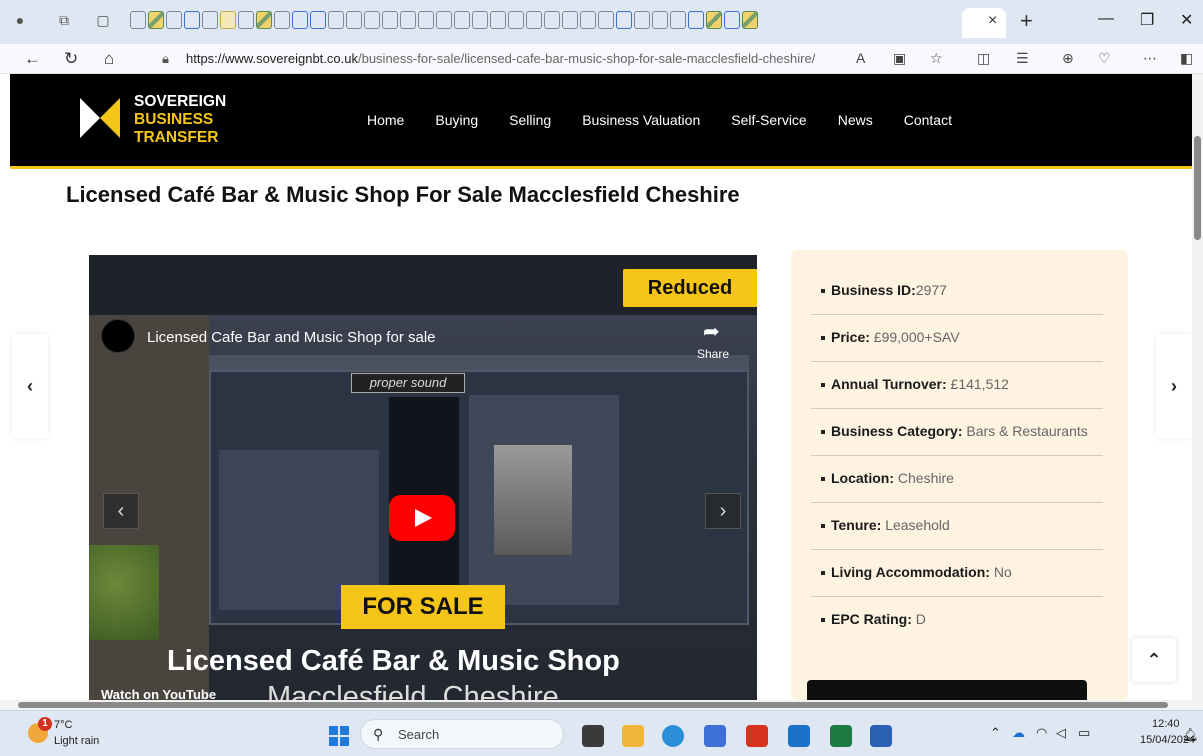 This screenshot has width=1203, height=756. Describe the element at coordinates (1197, 387) in the screenshot. I see `vertical-scrollbar` at that location.